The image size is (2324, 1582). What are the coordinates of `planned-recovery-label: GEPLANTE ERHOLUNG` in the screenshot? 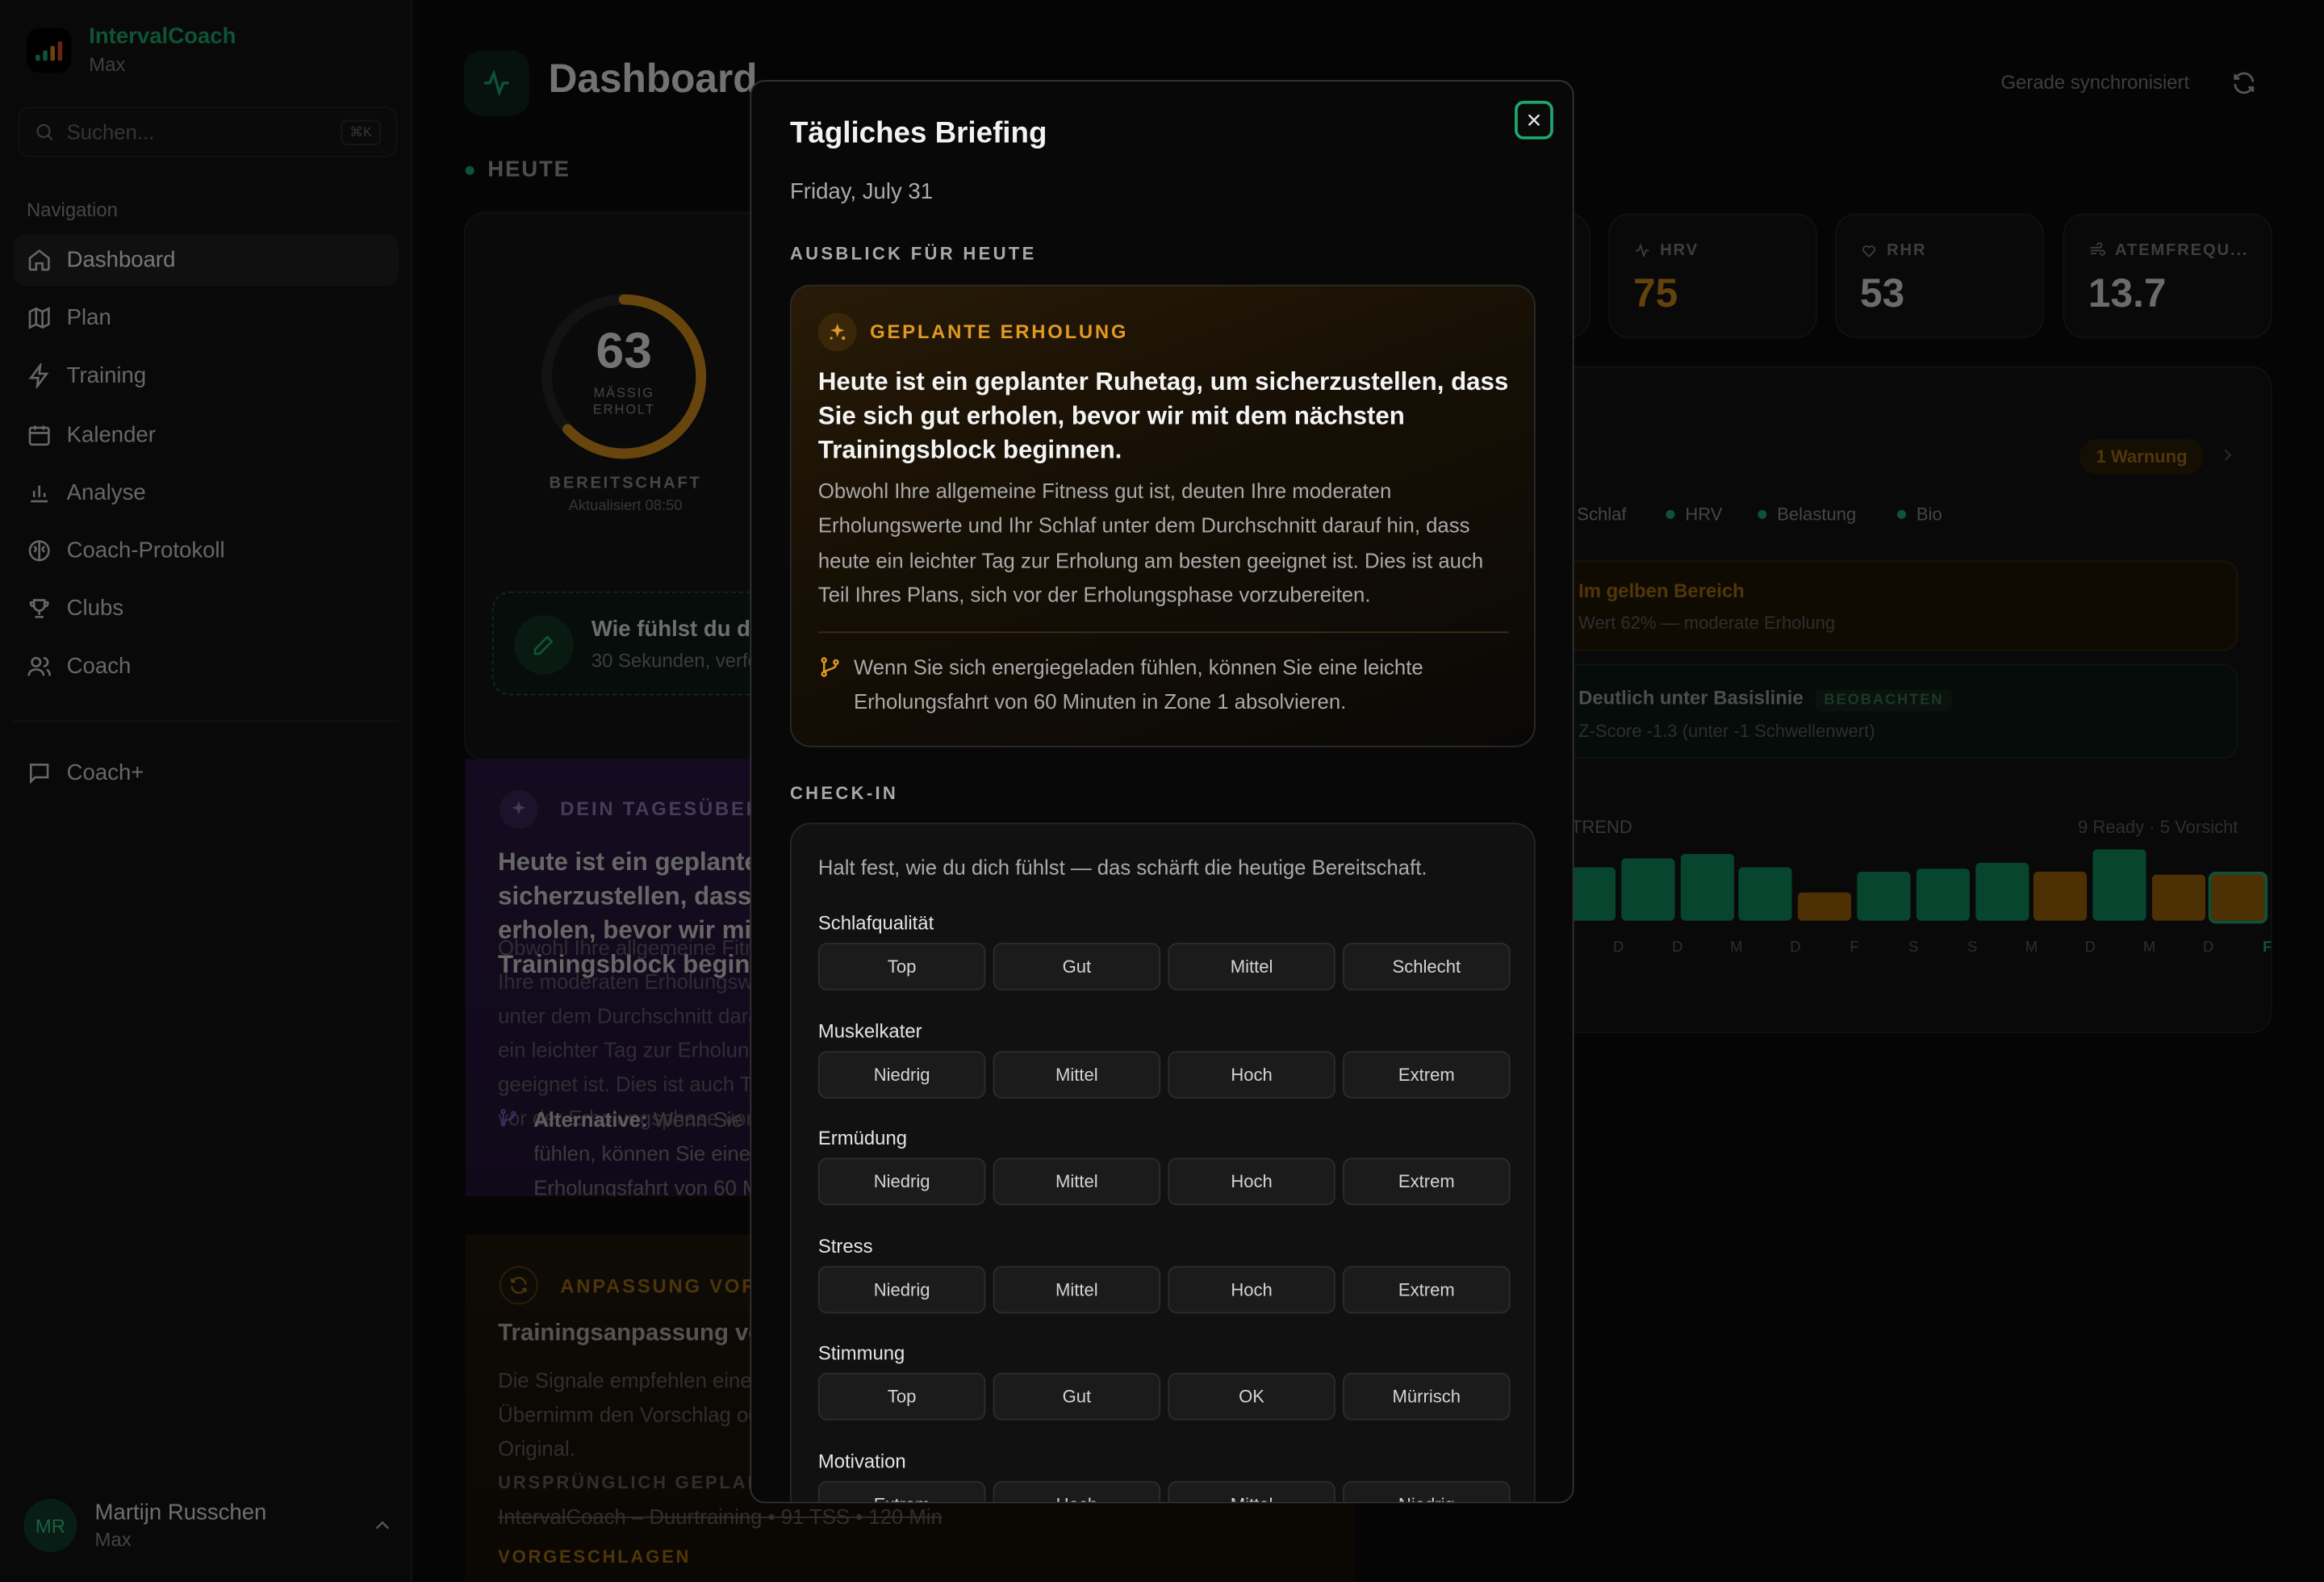 It's located at (1000, 331).